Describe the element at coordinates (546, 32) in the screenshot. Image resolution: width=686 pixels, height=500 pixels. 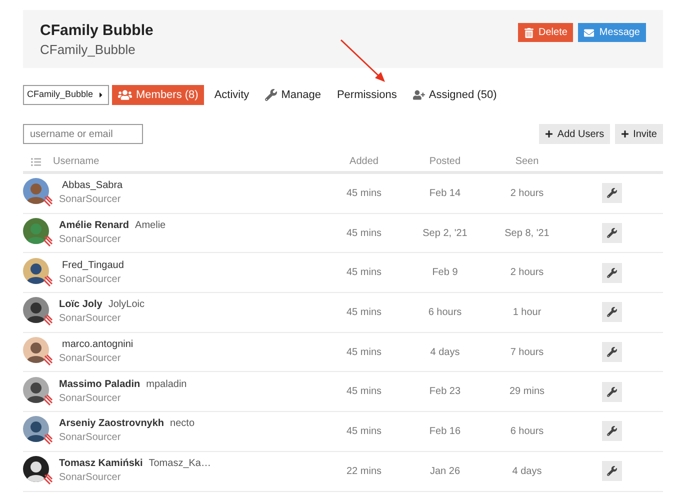
I see `delete-button: Delete` at that location.